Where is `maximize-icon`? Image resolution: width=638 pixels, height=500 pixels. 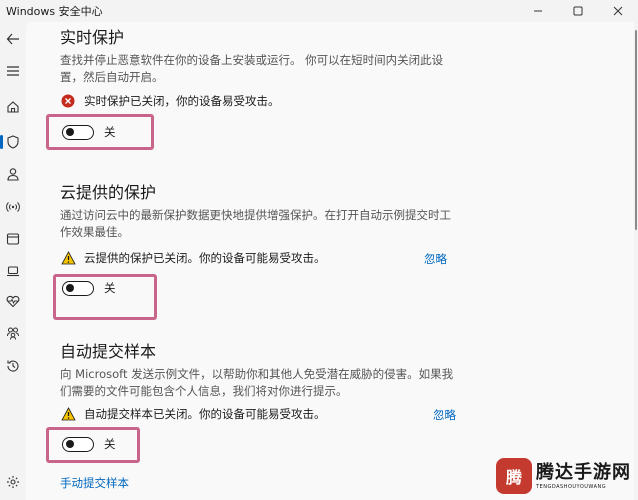
maximize-icon is located at coordinates (578, 11).